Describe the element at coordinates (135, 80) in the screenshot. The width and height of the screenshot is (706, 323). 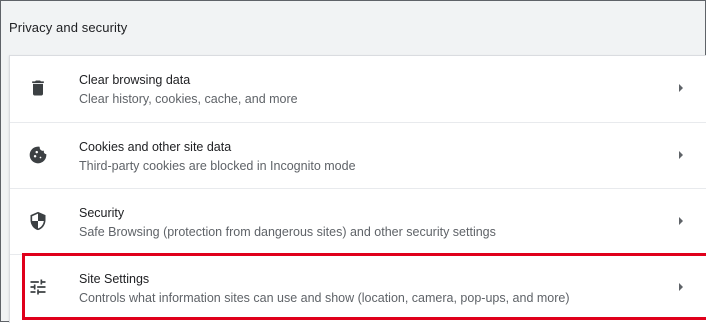
I see `row-title: Clear browsing data` at that location.